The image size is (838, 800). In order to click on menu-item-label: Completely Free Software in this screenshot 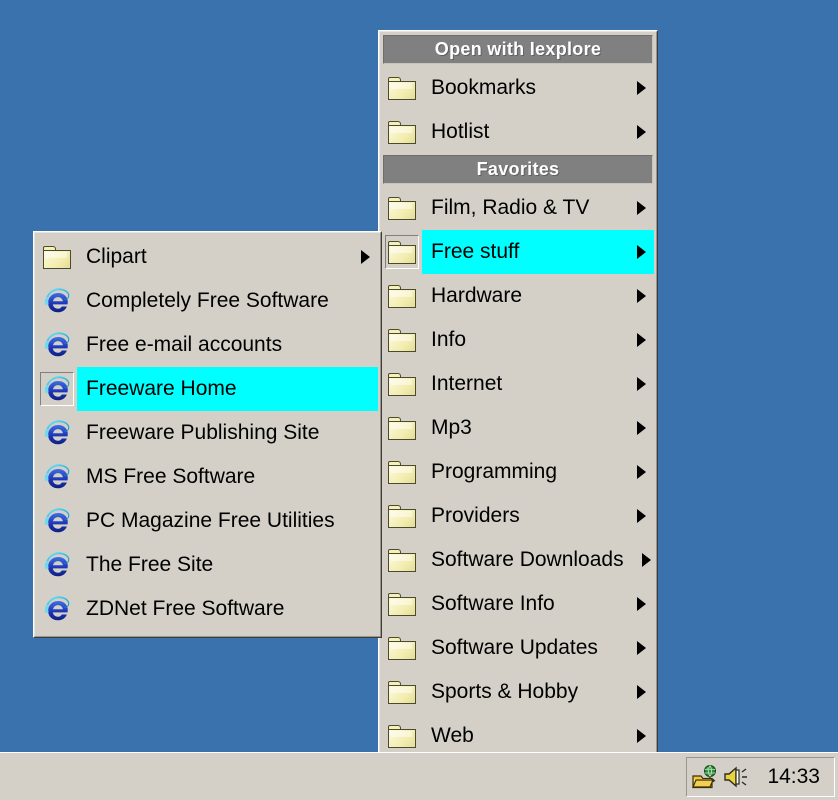, I will do `click(207, 300)`.